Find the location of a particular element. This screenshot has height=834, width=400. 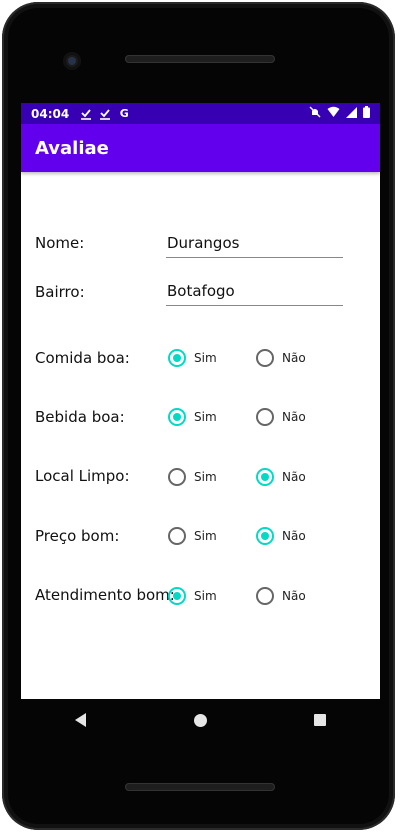

wifi-icon is located at coordinates (333, 113).